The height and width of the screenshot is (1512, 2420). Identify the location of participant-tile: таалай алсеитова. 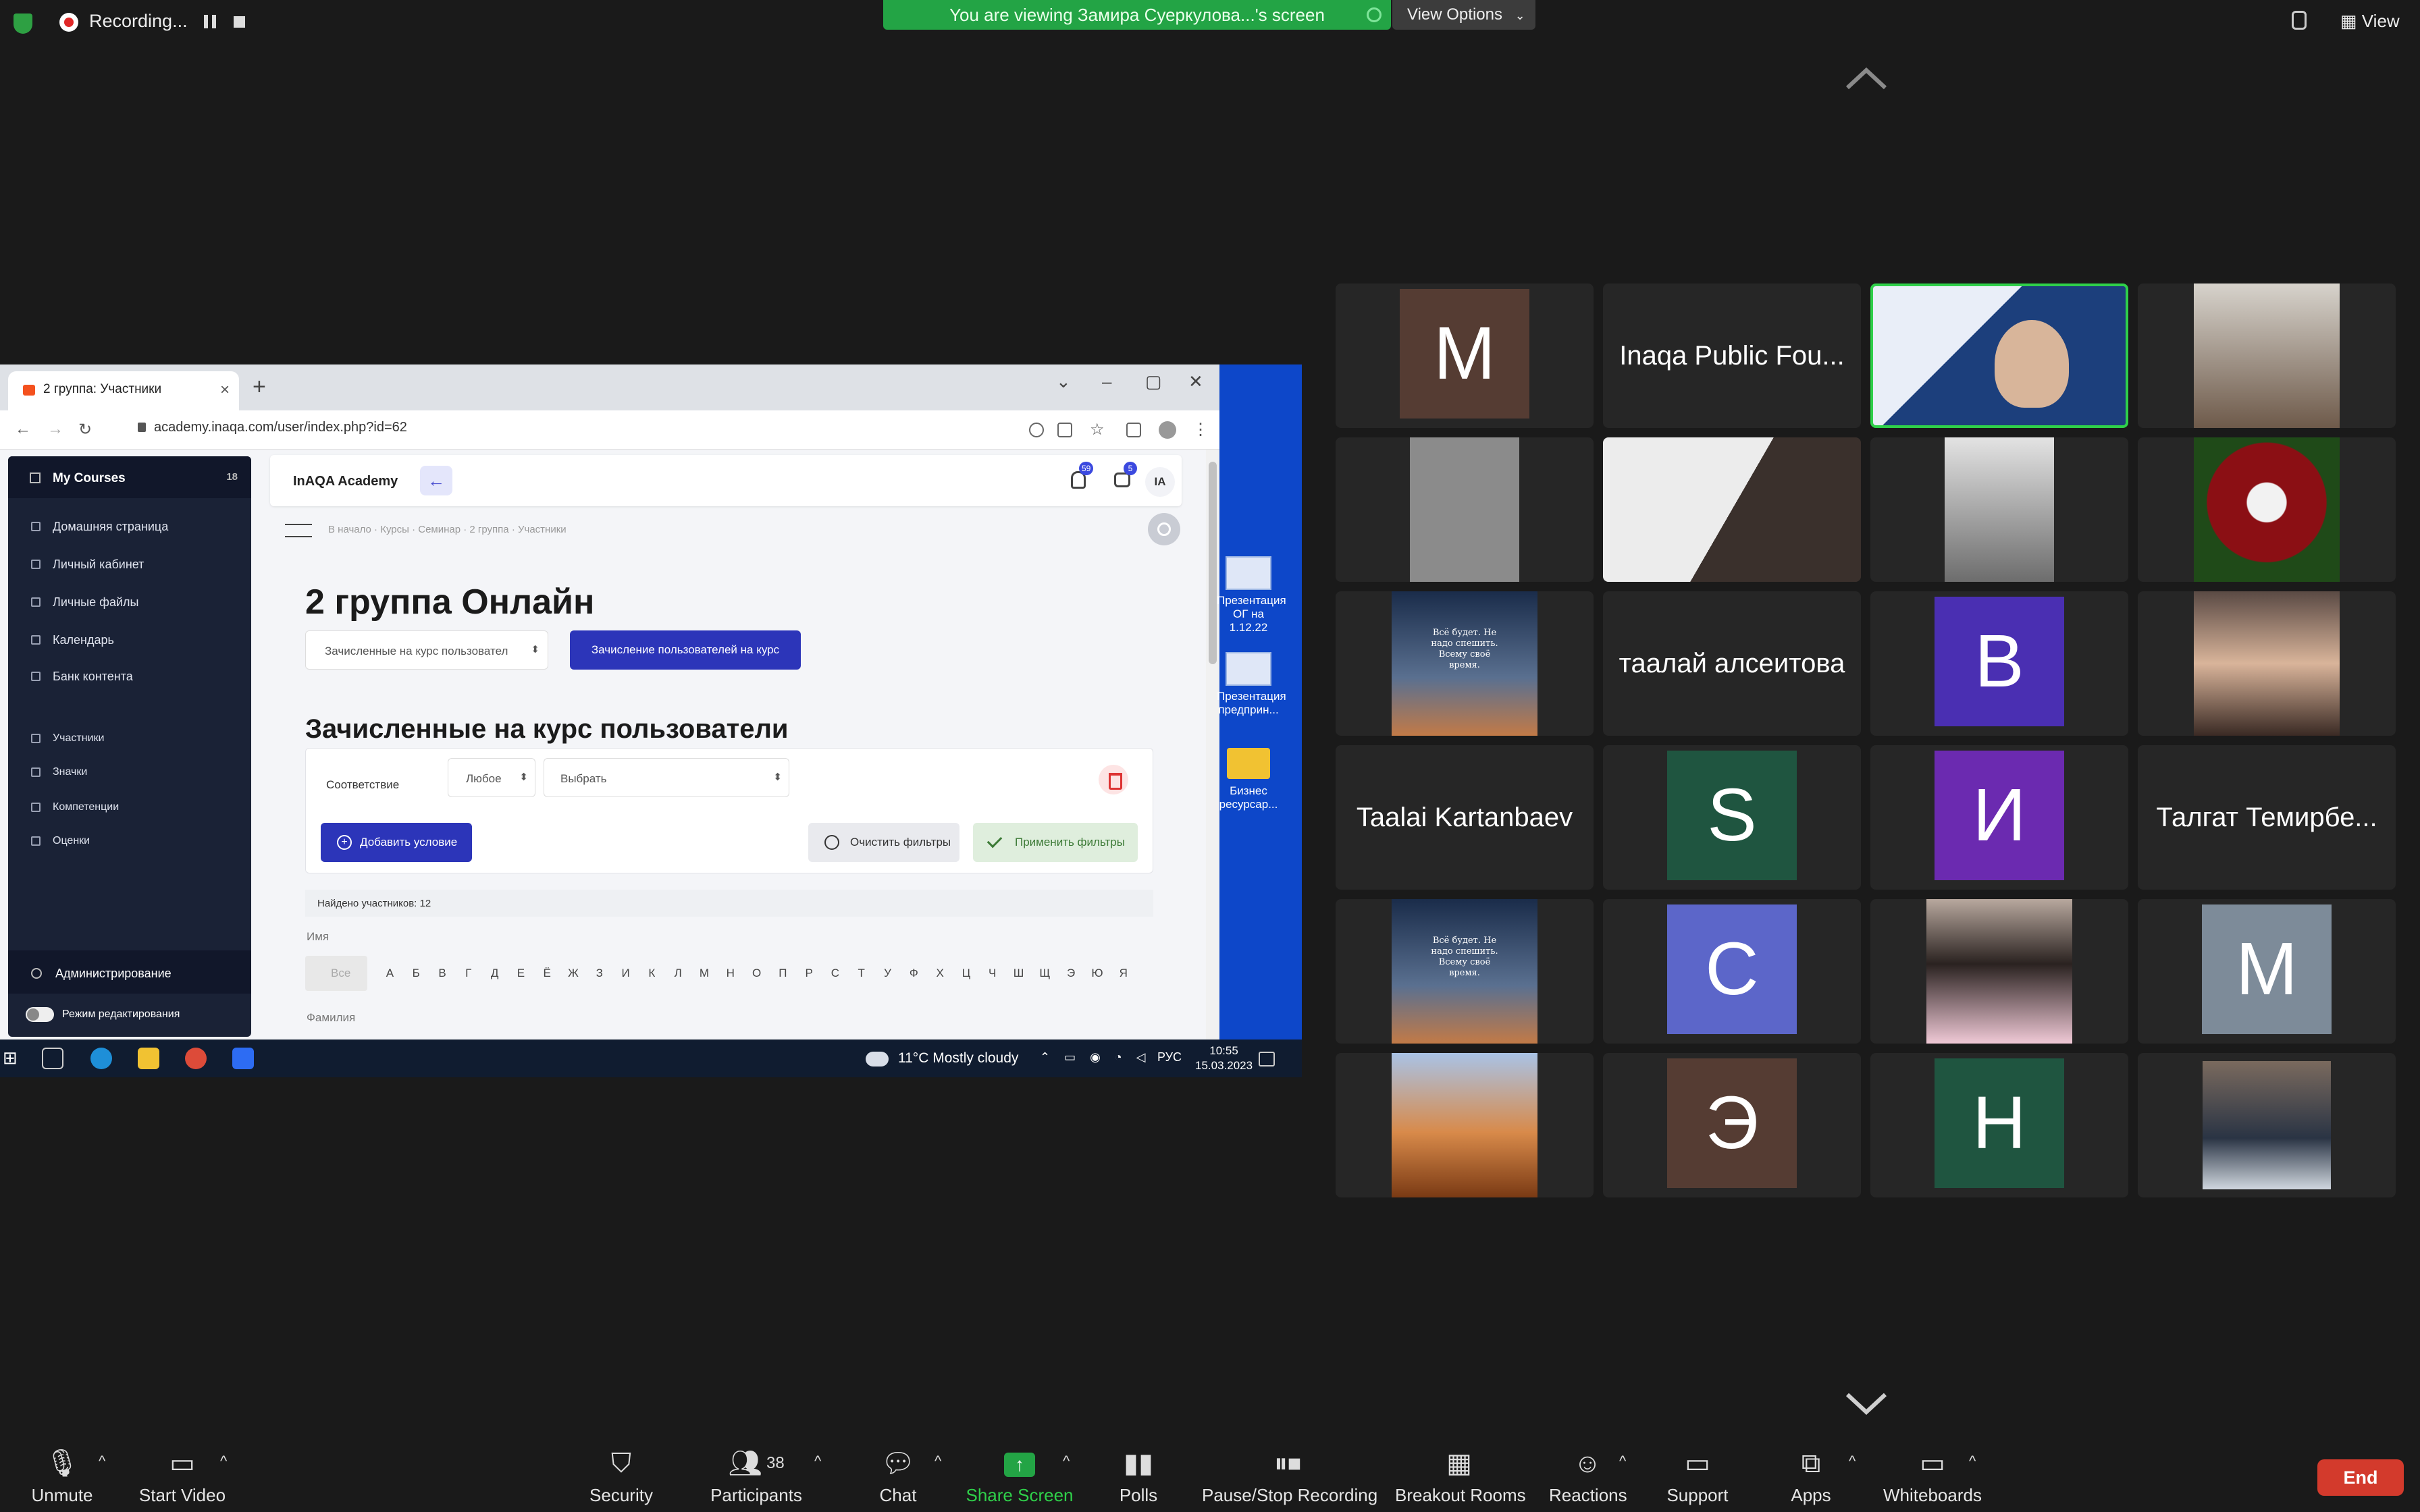
(1732, 663).